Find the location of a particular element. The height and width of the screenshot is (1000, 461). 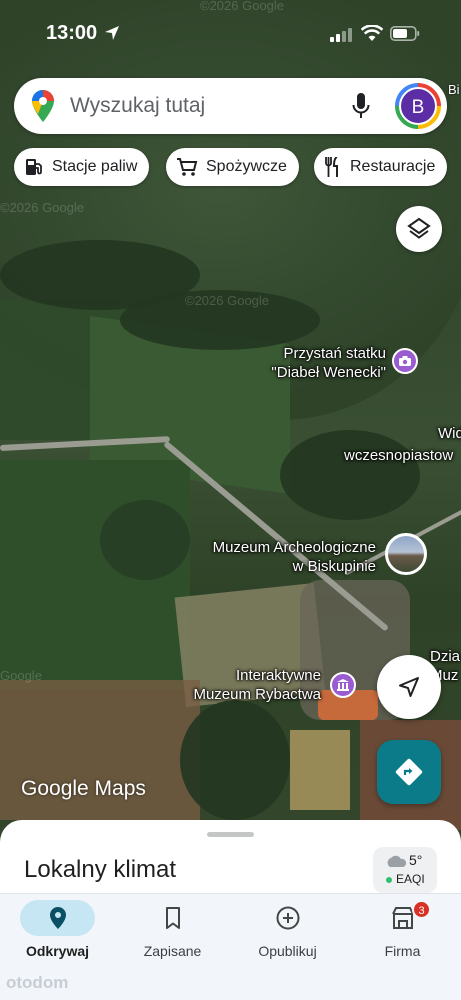

chip-gas-stations: Stacje paliw is located at coordinates (82, 167).